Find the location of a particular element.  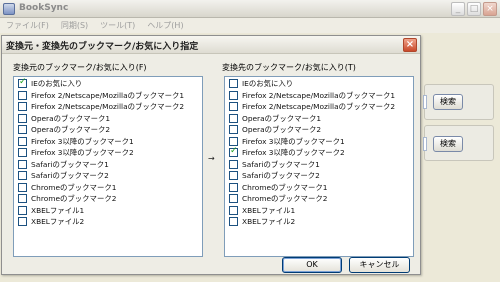

source-item: Safariのブックマーク1 is located at coordinates (108, 165).